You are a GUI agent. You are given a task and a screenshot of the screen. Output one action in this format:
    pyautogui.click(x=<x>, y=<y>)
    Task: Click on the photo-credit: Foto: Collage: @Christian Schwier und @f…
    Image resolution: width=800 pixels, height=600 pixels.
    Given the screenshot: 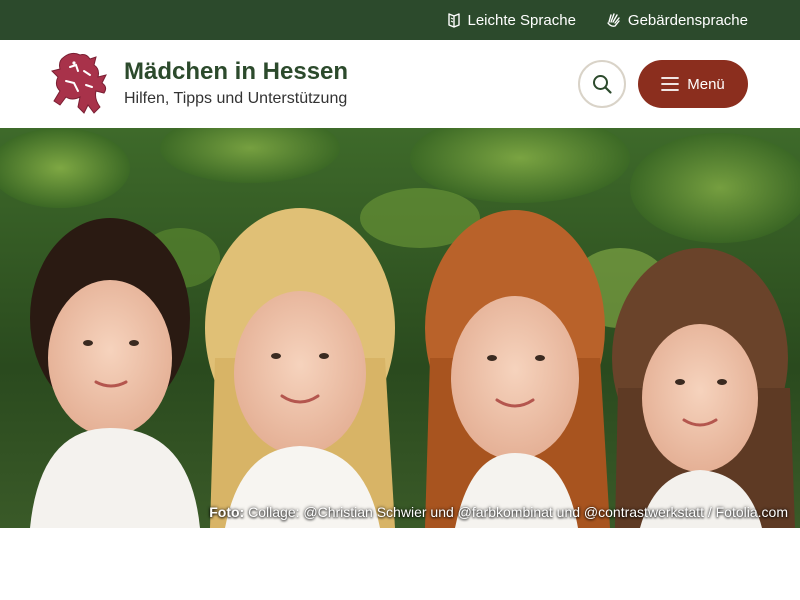 What is the action you would take?
    pyautogui.click(x=498, y=512)
    